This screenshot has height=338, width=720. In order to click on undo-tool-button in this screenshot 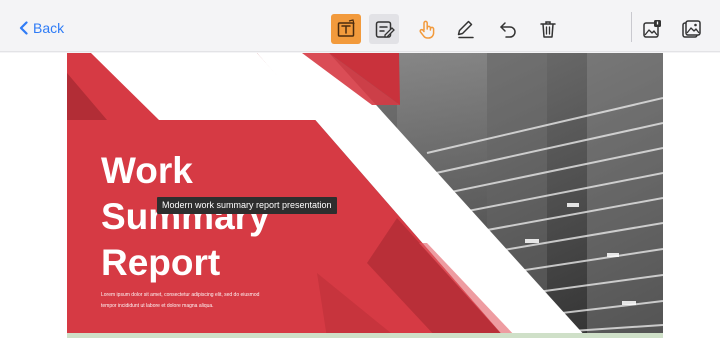, I will do `click(508, 29)`.